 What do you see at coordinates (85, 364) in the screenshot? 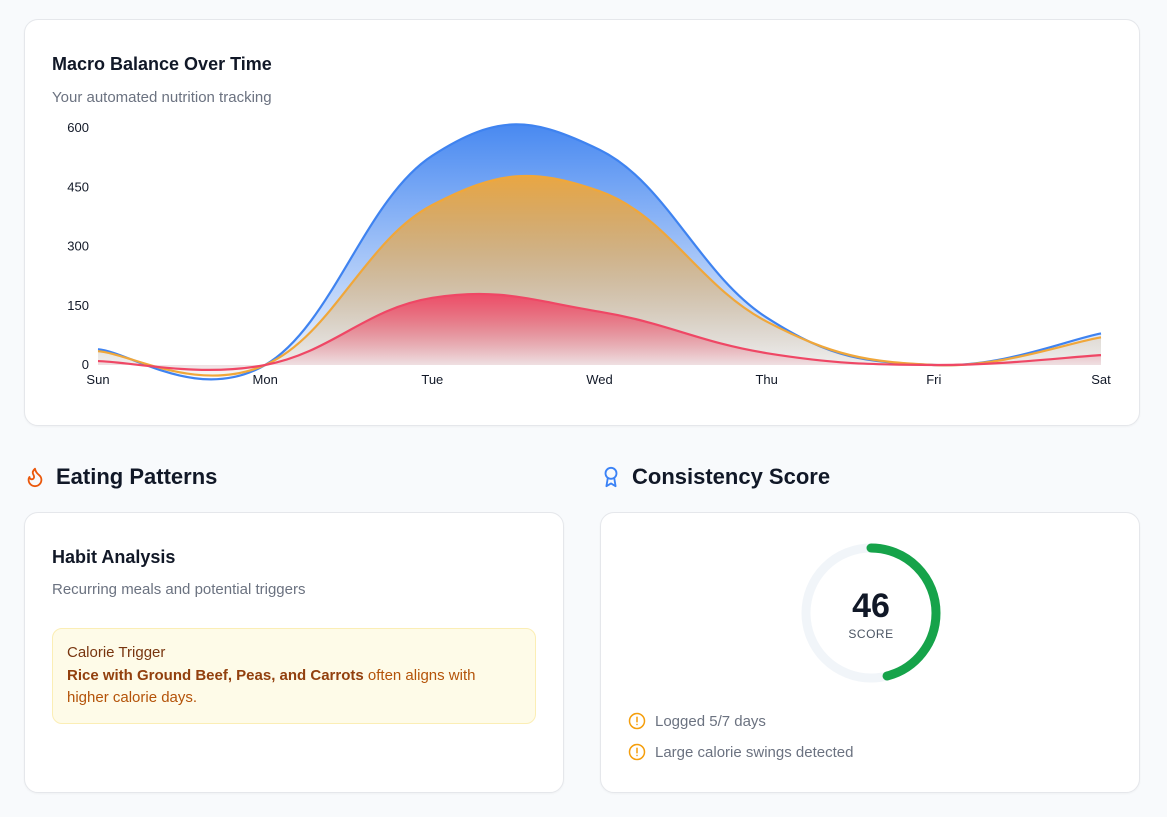
I see `y-tick-label: 0` at bounding box center [85, 364].